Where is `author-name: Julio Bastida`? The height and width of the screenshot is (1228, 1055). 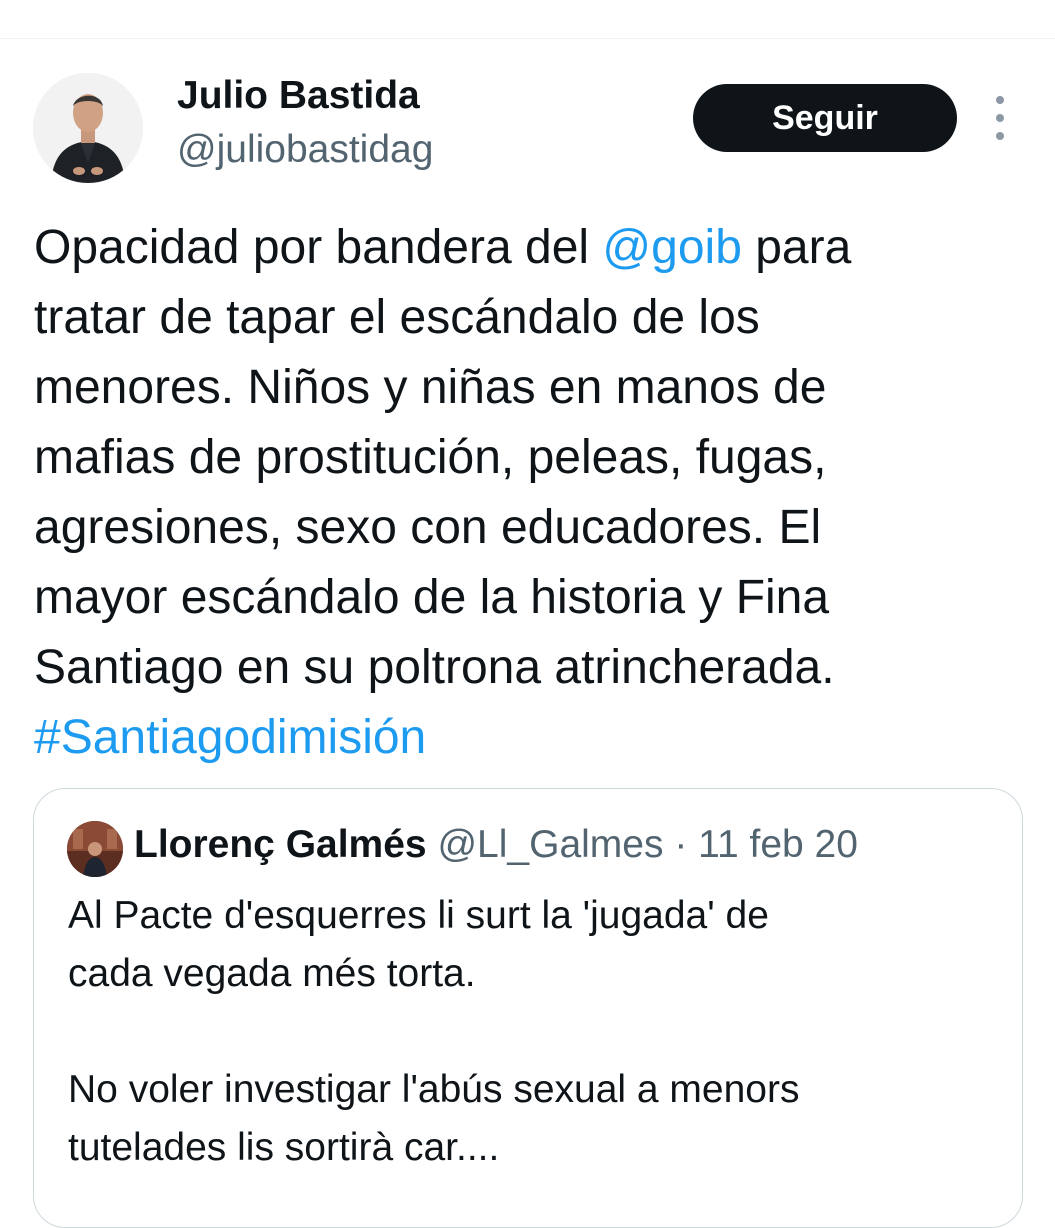
author-name: Julio Bastida is located at coordinates (298, 96).